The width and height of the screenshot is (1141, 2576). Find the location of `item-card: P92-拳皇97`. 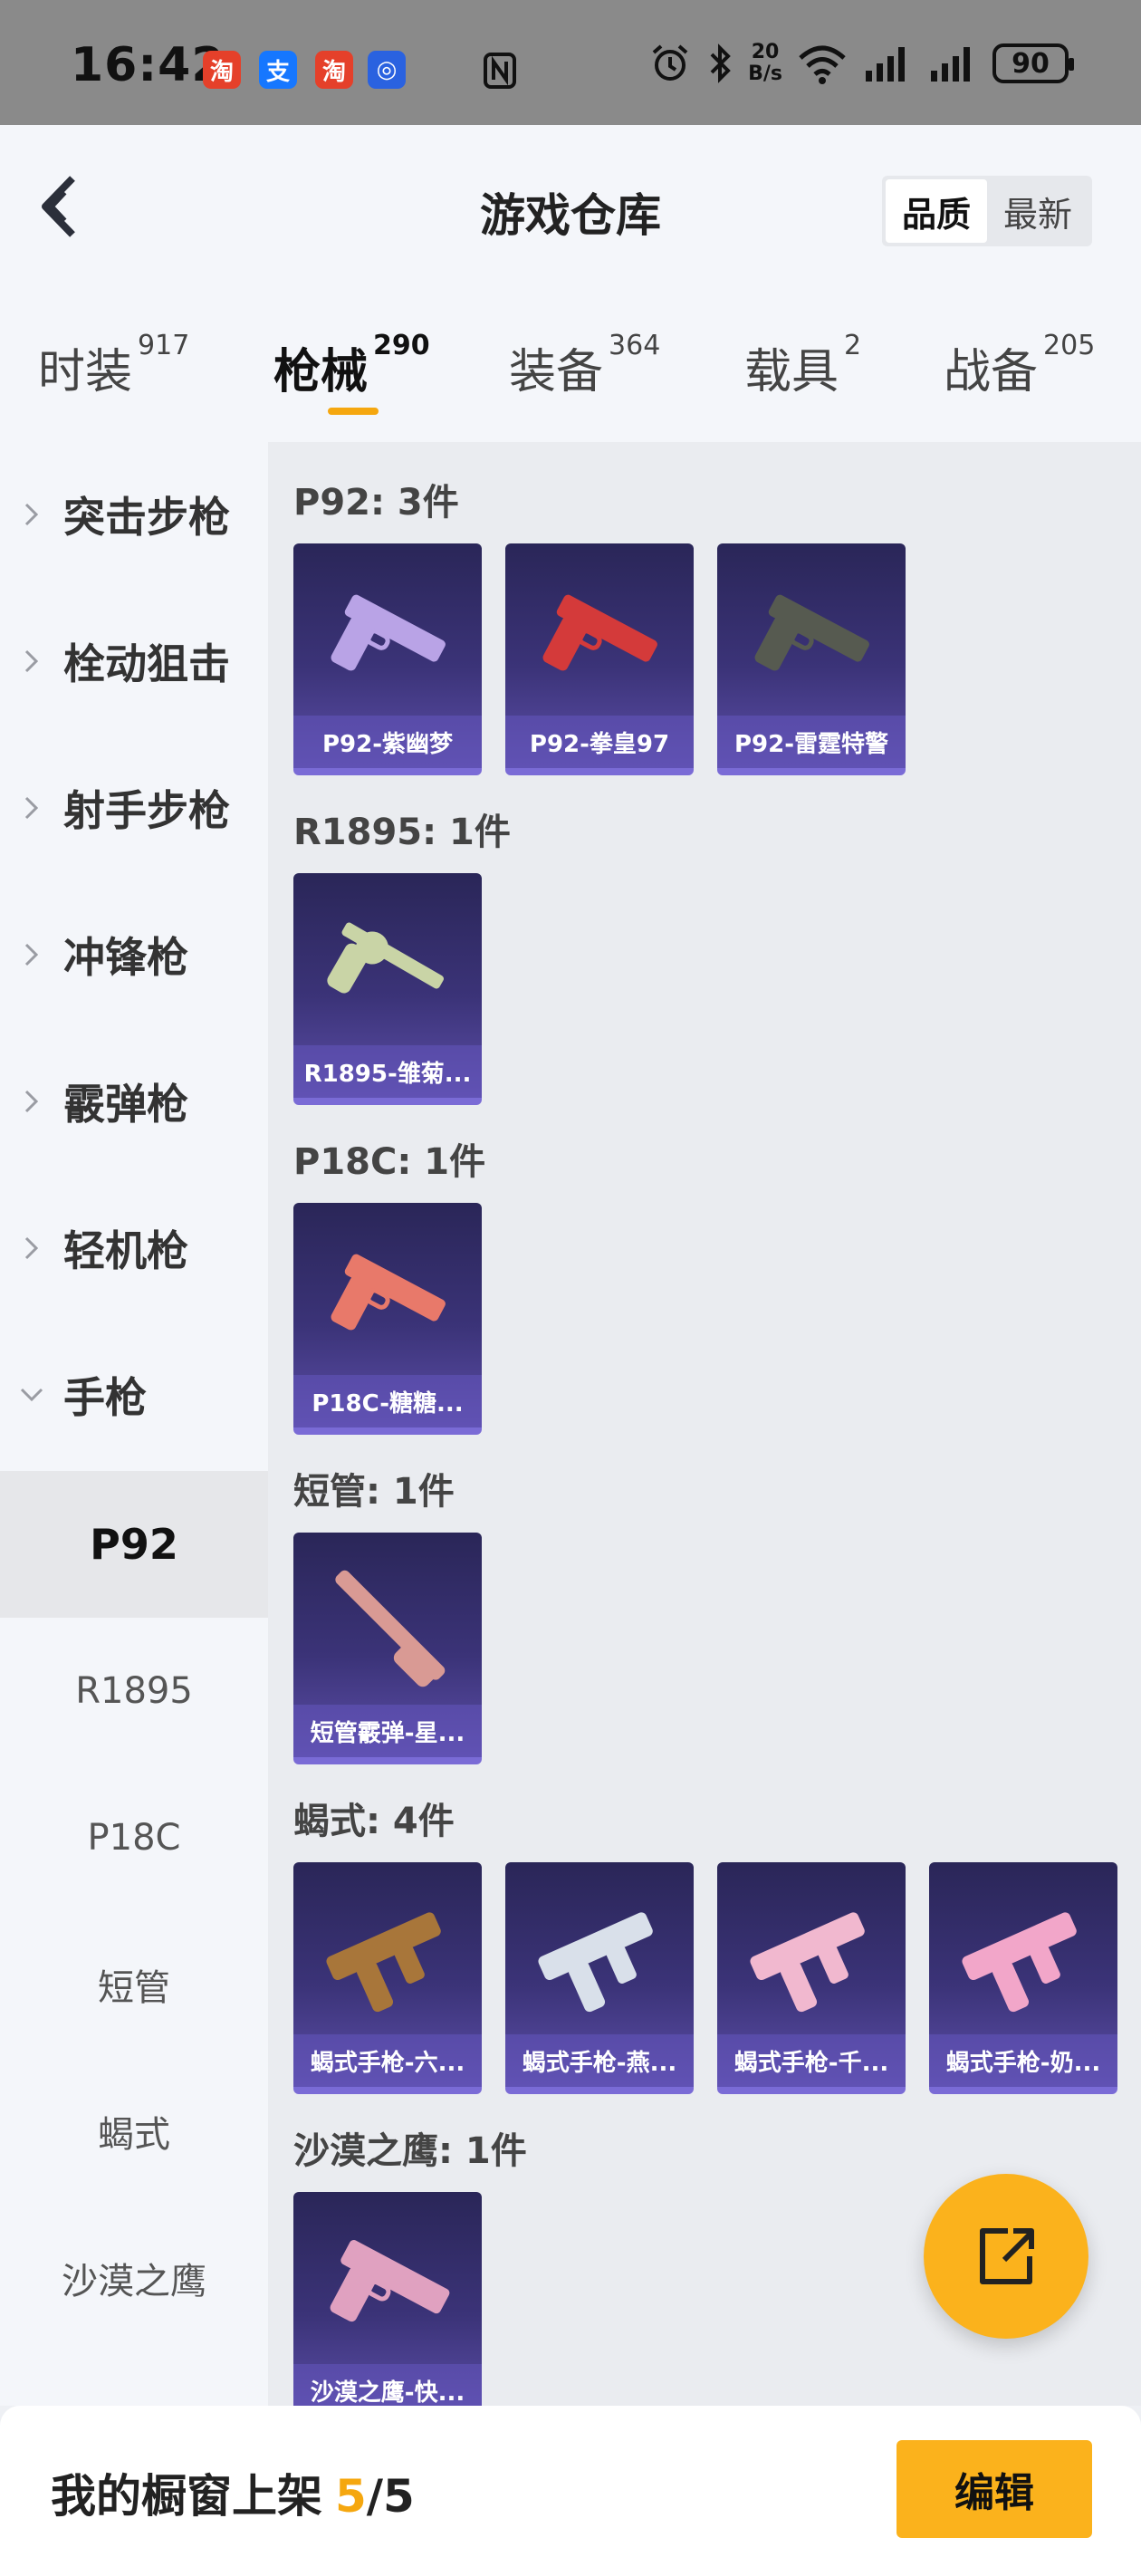

item-card: P92-拳皇97 is located at coordinates (599, 659).